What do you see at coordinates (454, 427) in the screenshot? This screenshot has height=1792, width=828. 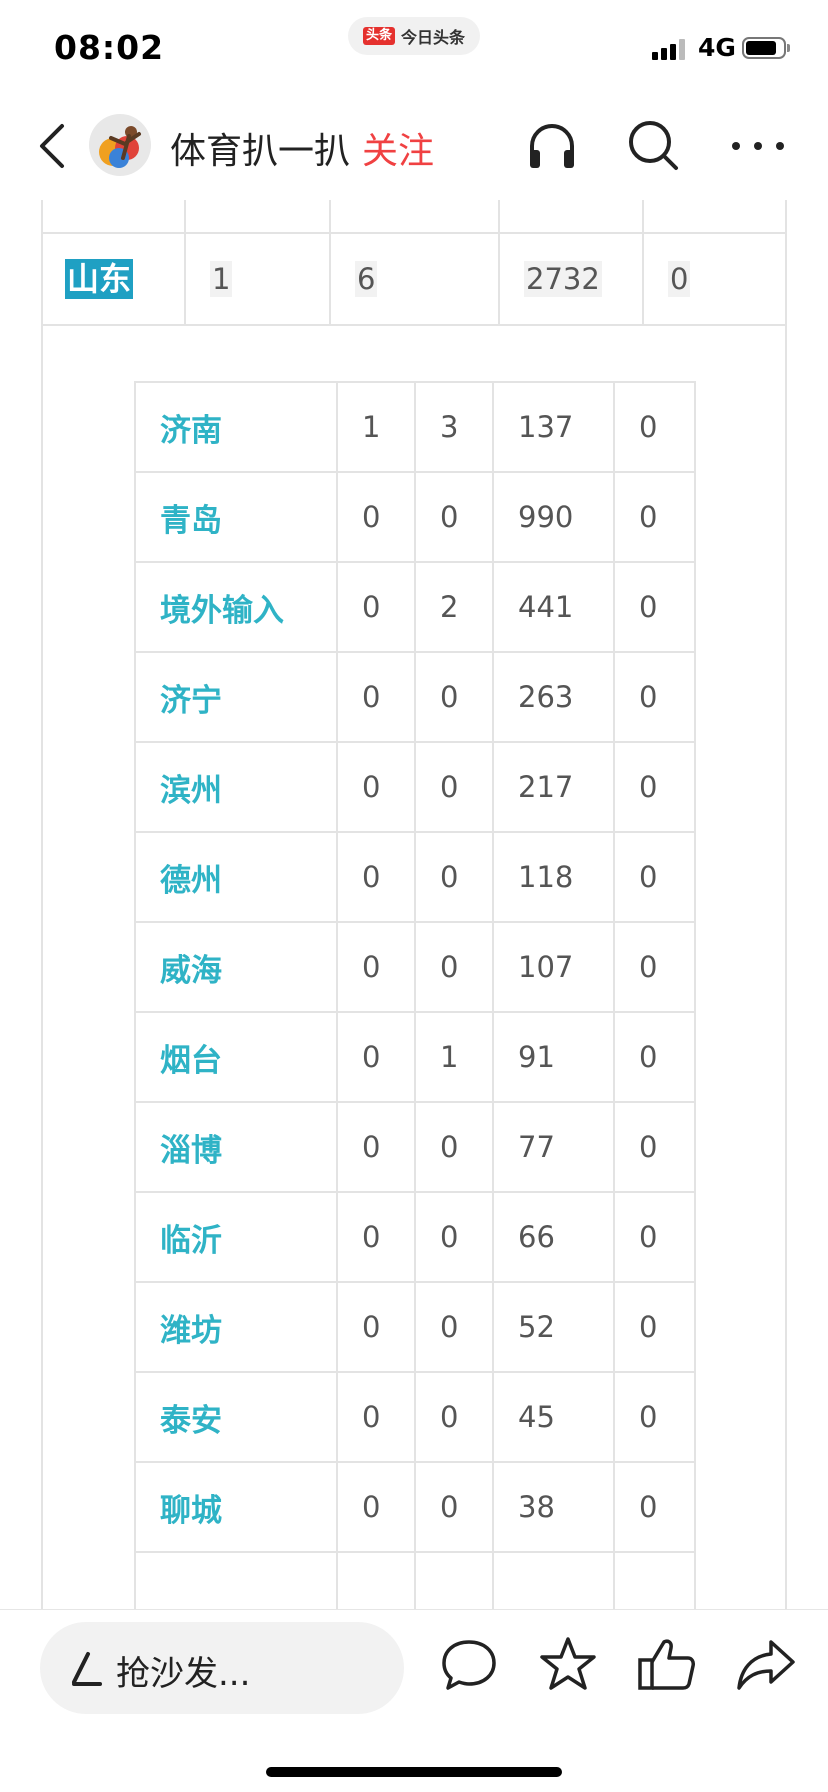 I see `city-new-asymptomatic: 3` at bounding box center [454, 427].